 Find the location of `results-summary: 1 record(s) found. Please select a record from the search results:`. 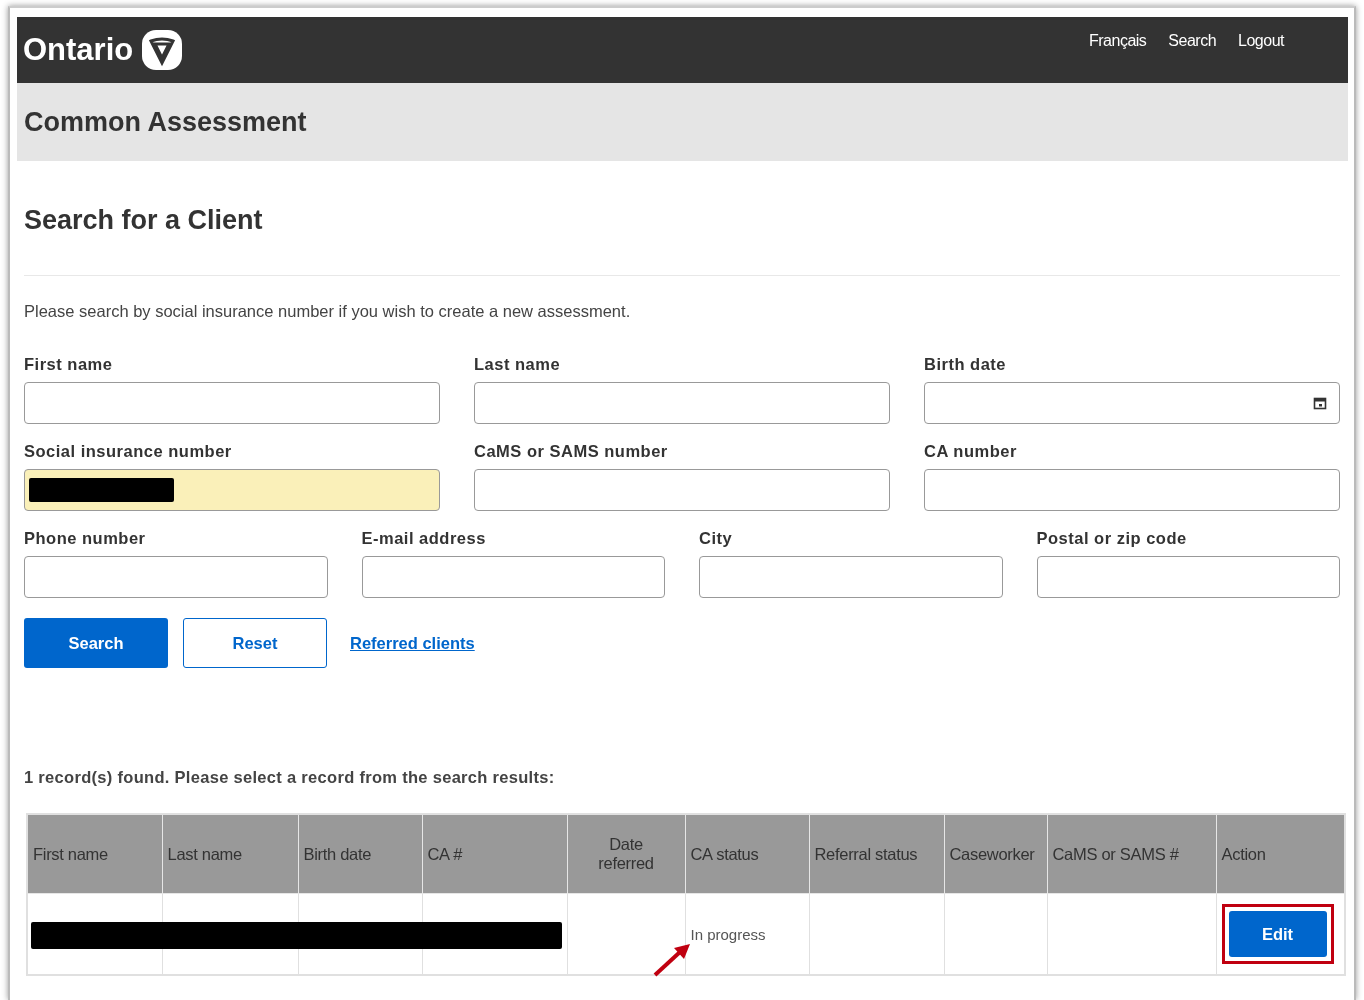

results-summary: 1 record(s) found. Please select a record from the search results: is located at coordinates (290, 777).